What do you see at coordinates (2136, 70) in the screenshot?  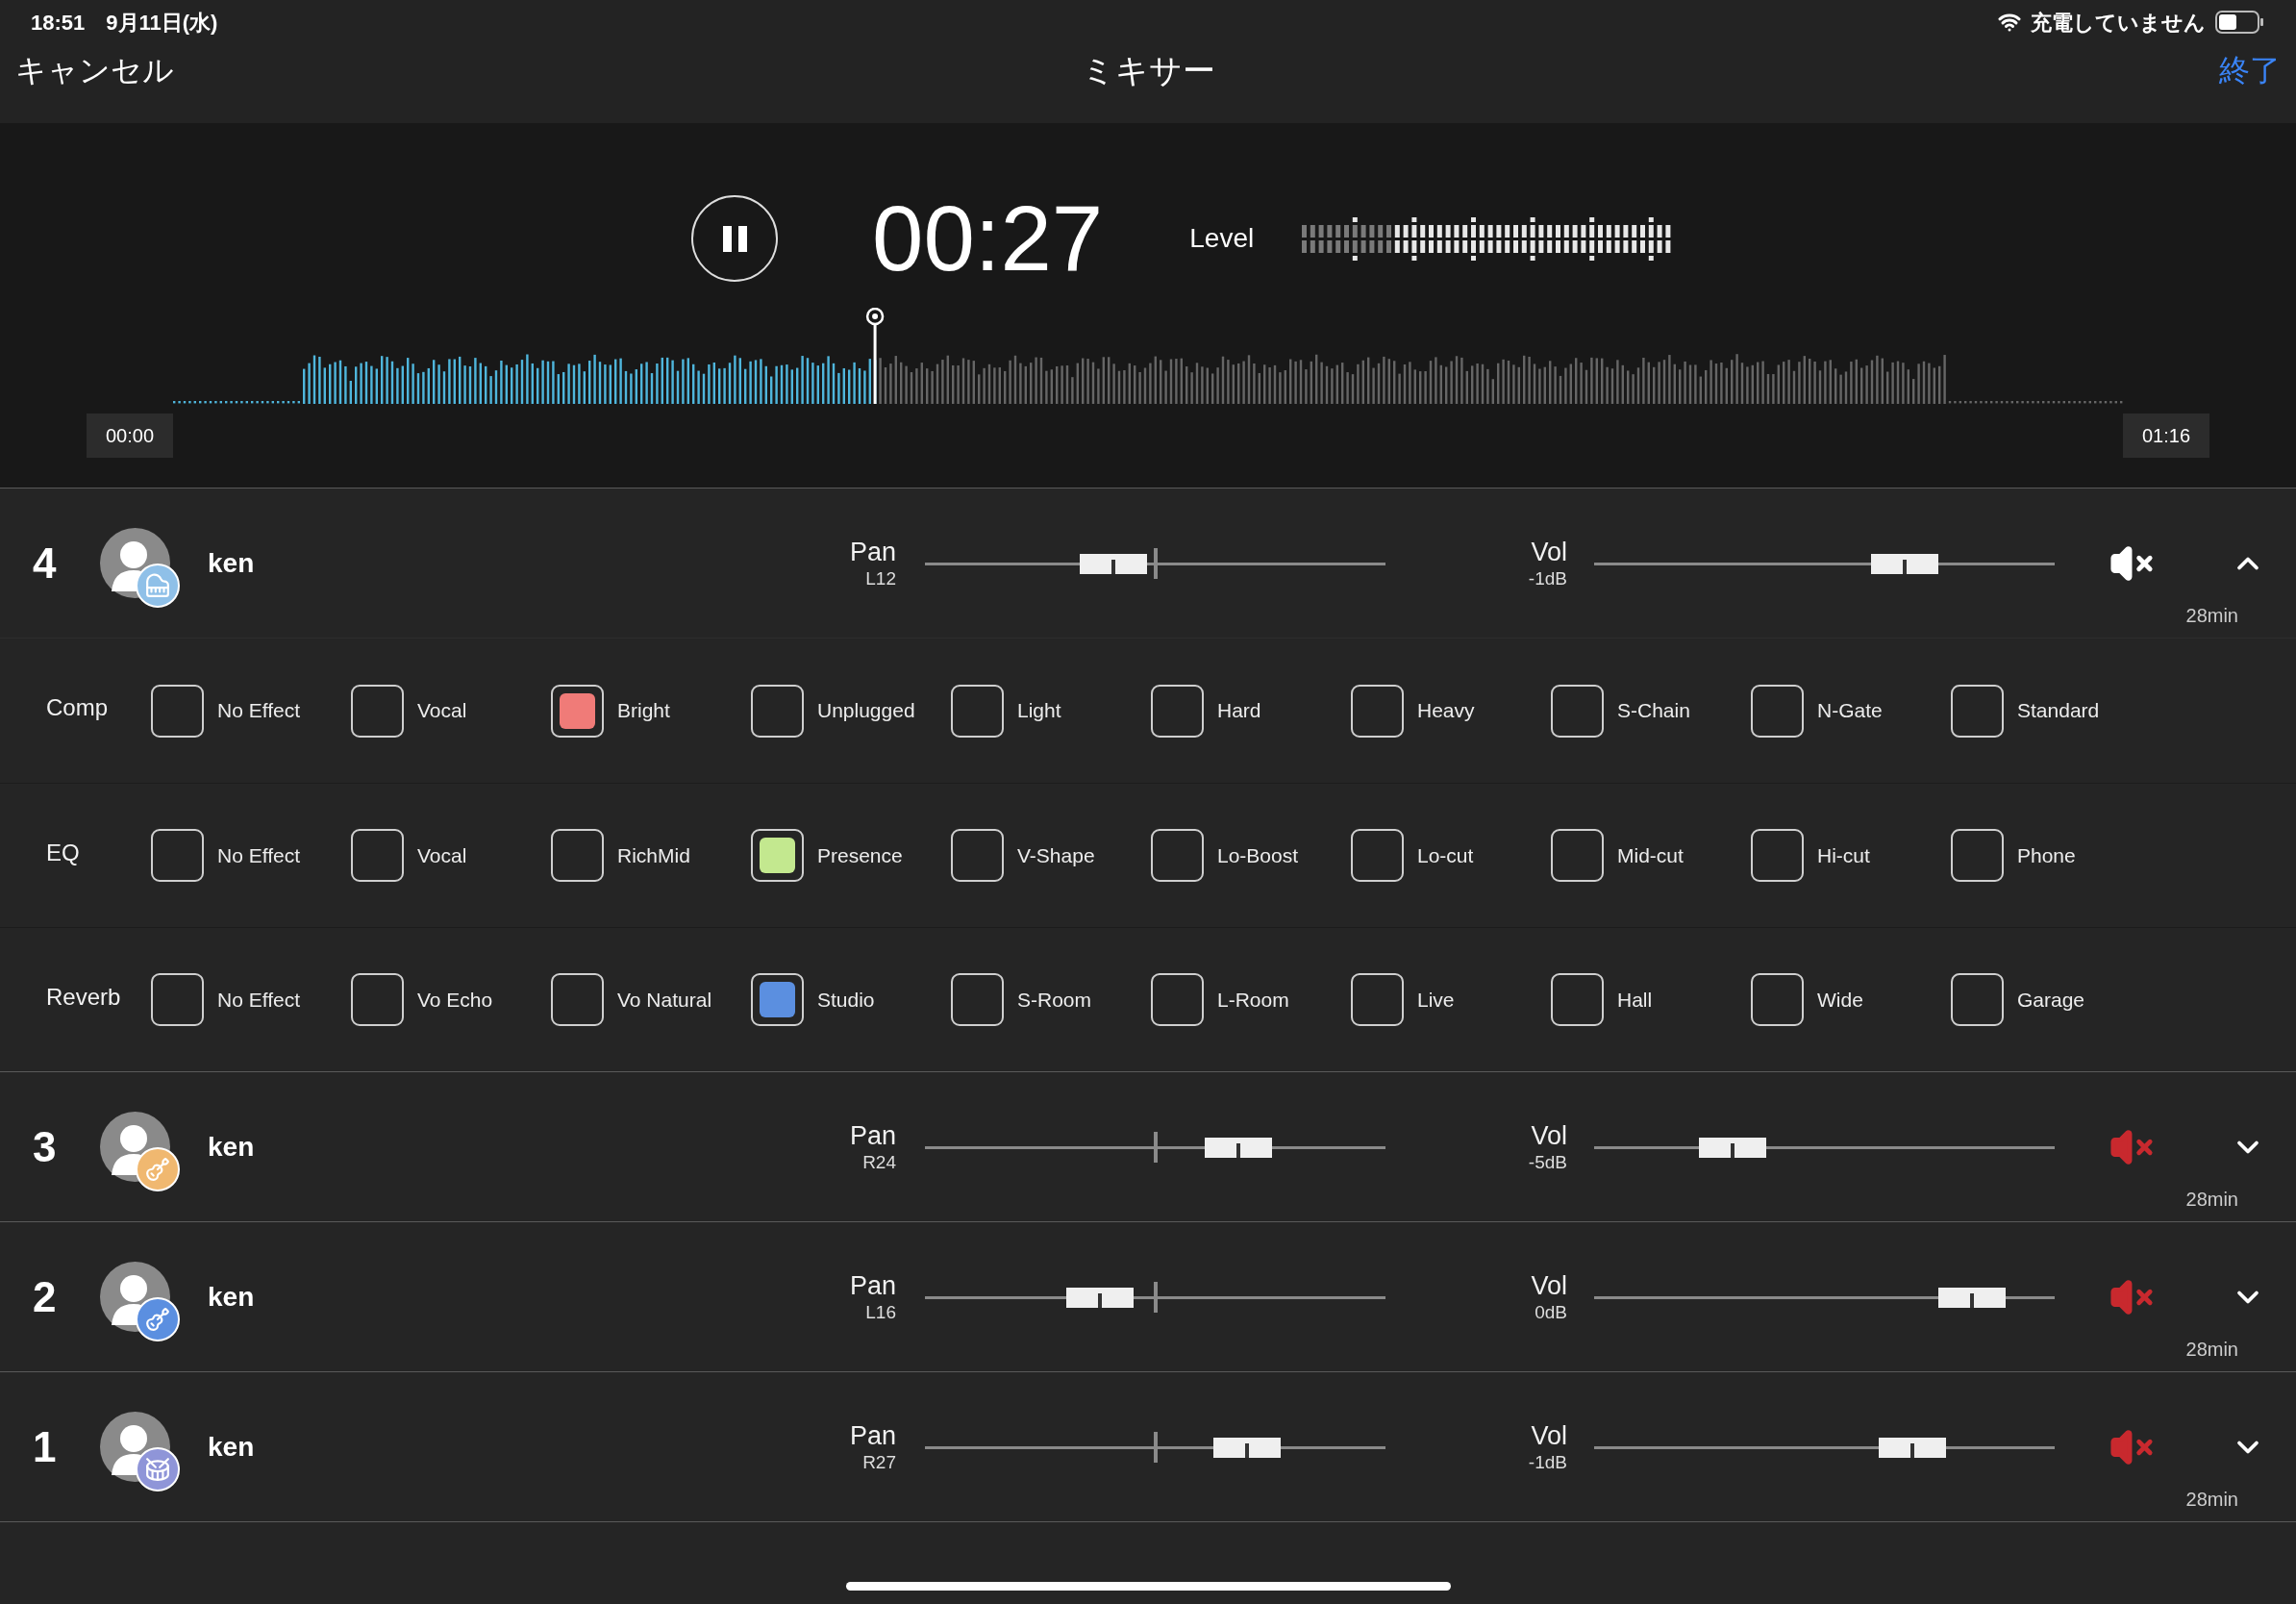 I see `done-button: 終了` at bounding box center [2136, 70].